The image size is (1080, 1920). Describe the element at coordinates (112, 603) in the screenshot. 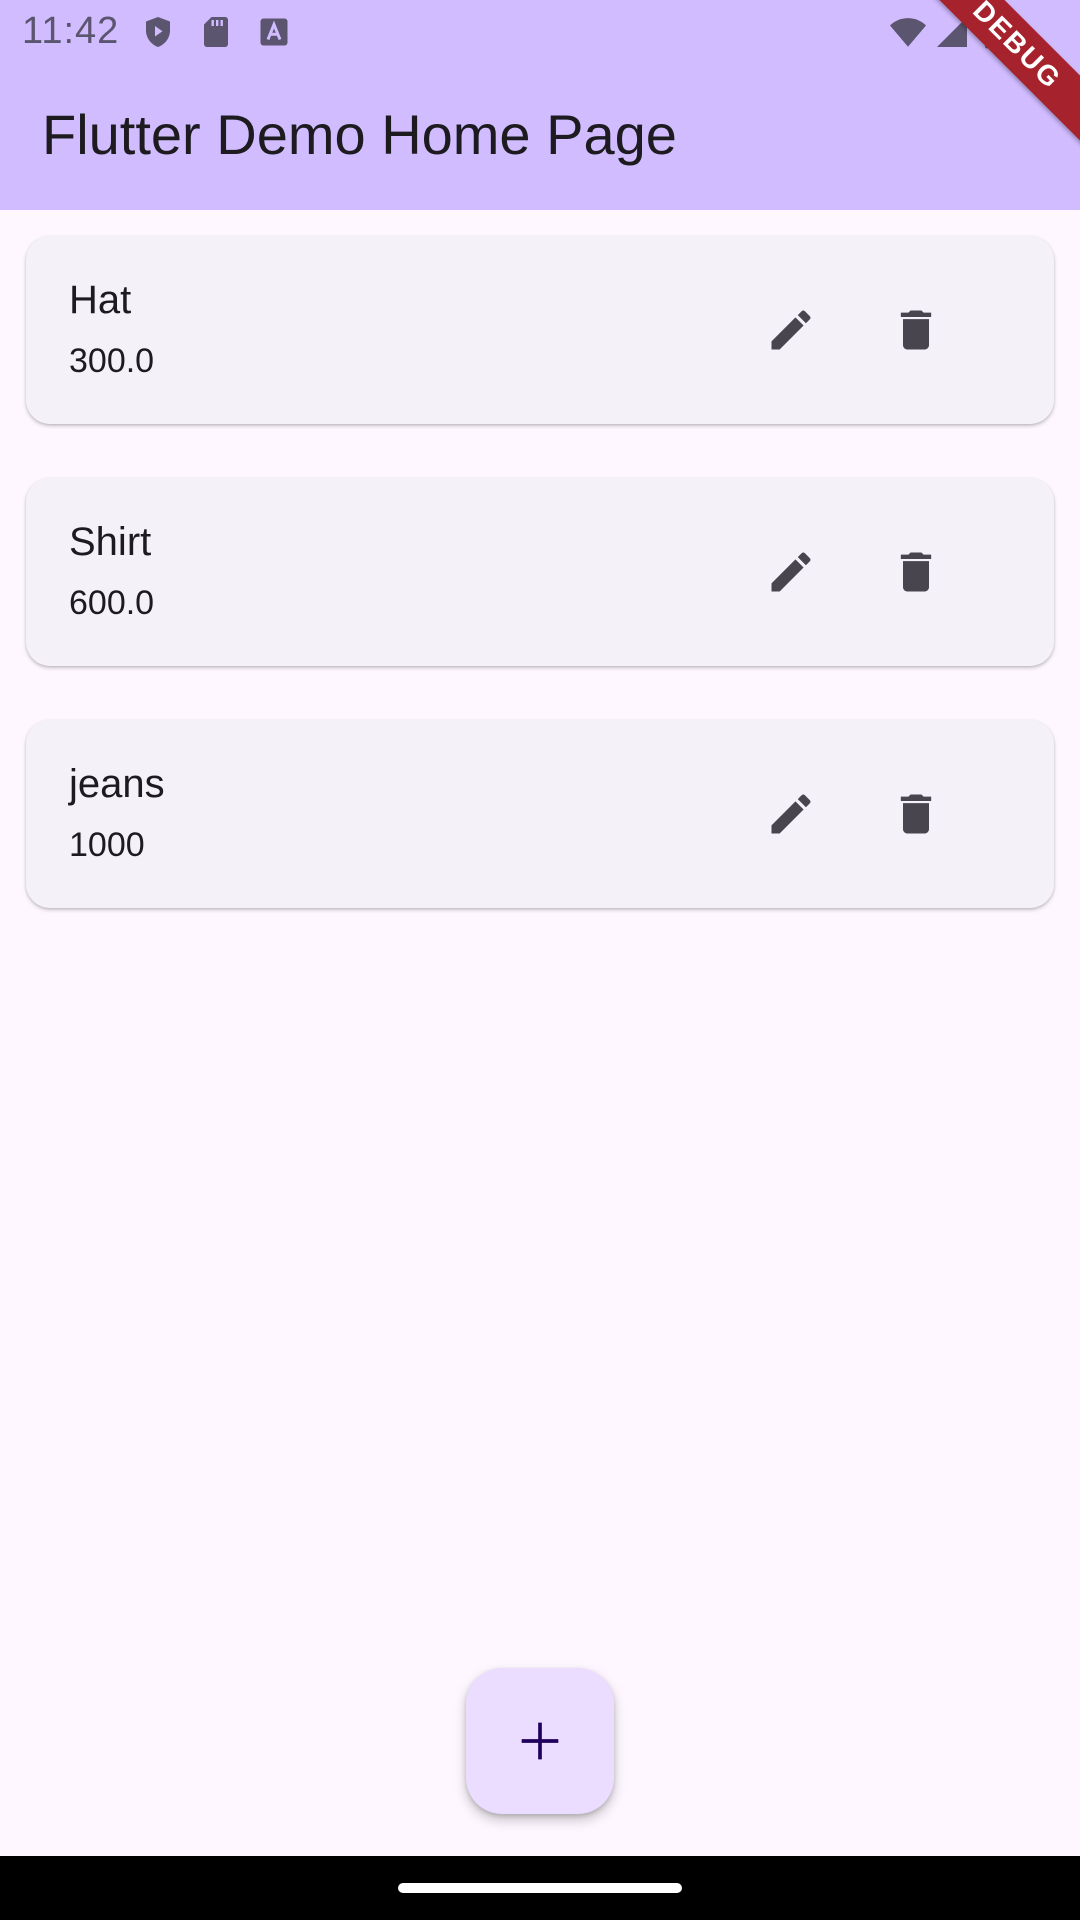

I see `item-price: 600.0` at that location.